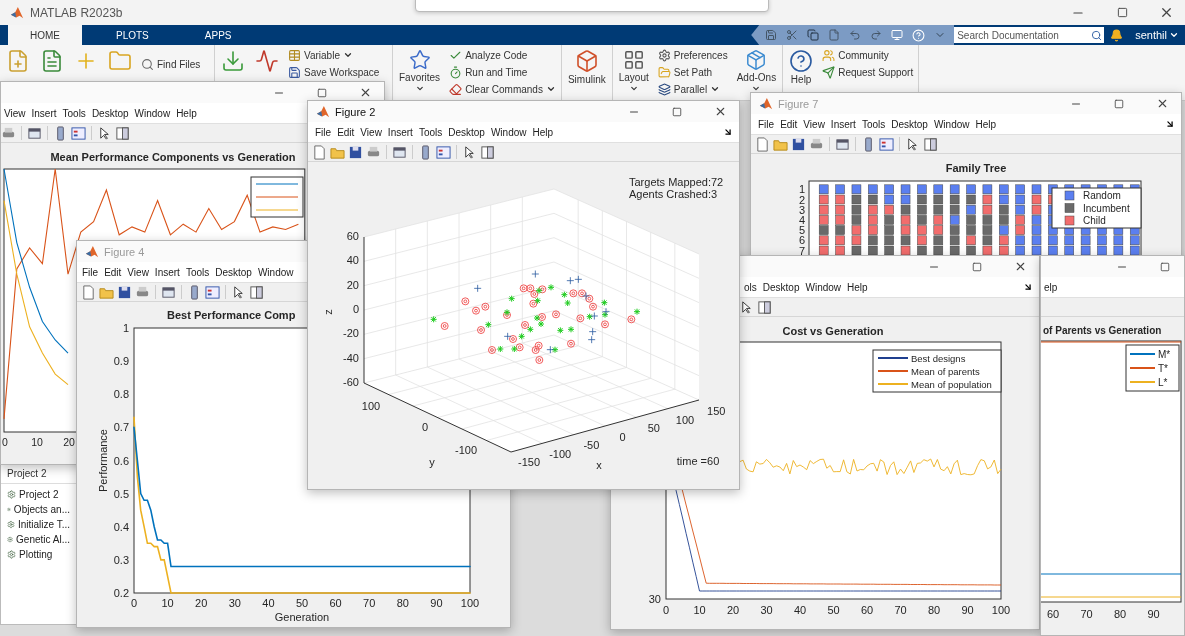 This screenshot has width=1185, height=636. I want to click on menu-item: elp, so click(1051, 287).